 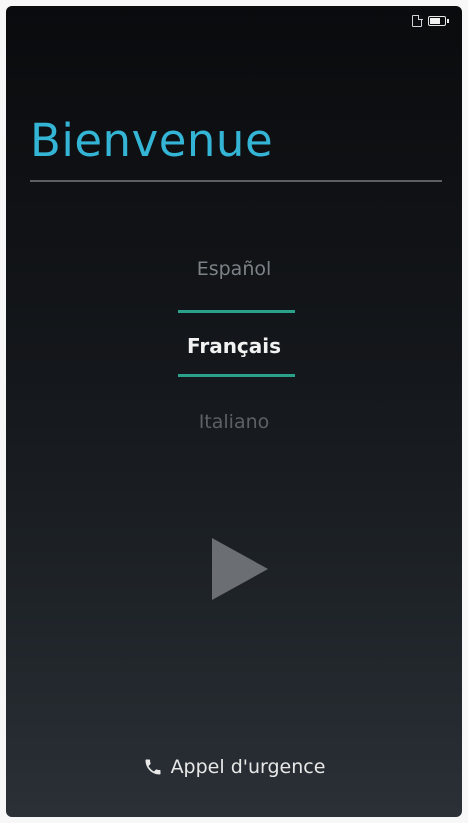 What do you see at coordinates (248, 767) in the screenshot?
I see `emergency-call-label: Appel d'urgence` at bounding box center [248, 767].